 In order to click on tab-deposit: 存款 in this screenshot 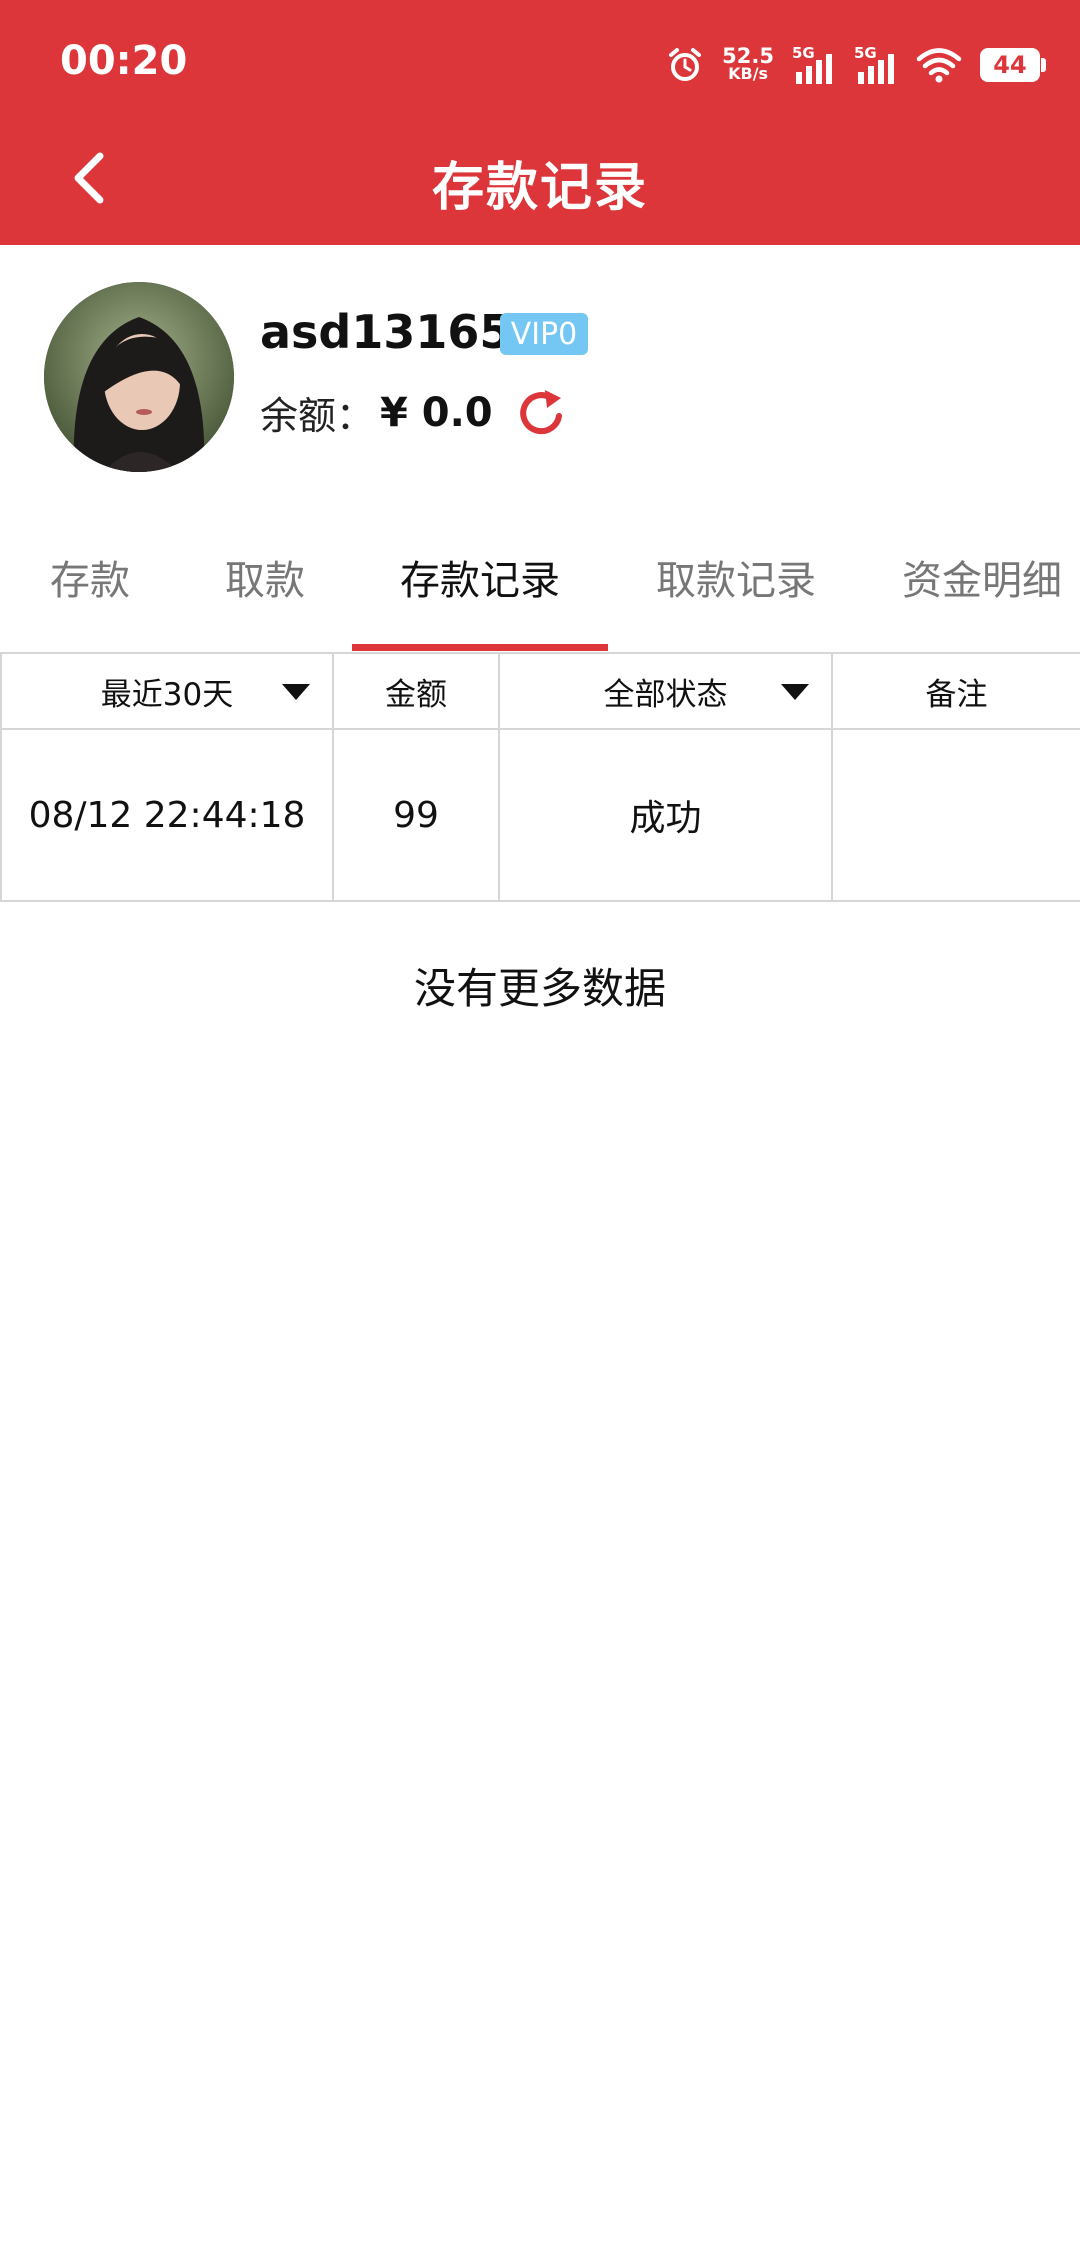, I will do `click(90, 603)`.